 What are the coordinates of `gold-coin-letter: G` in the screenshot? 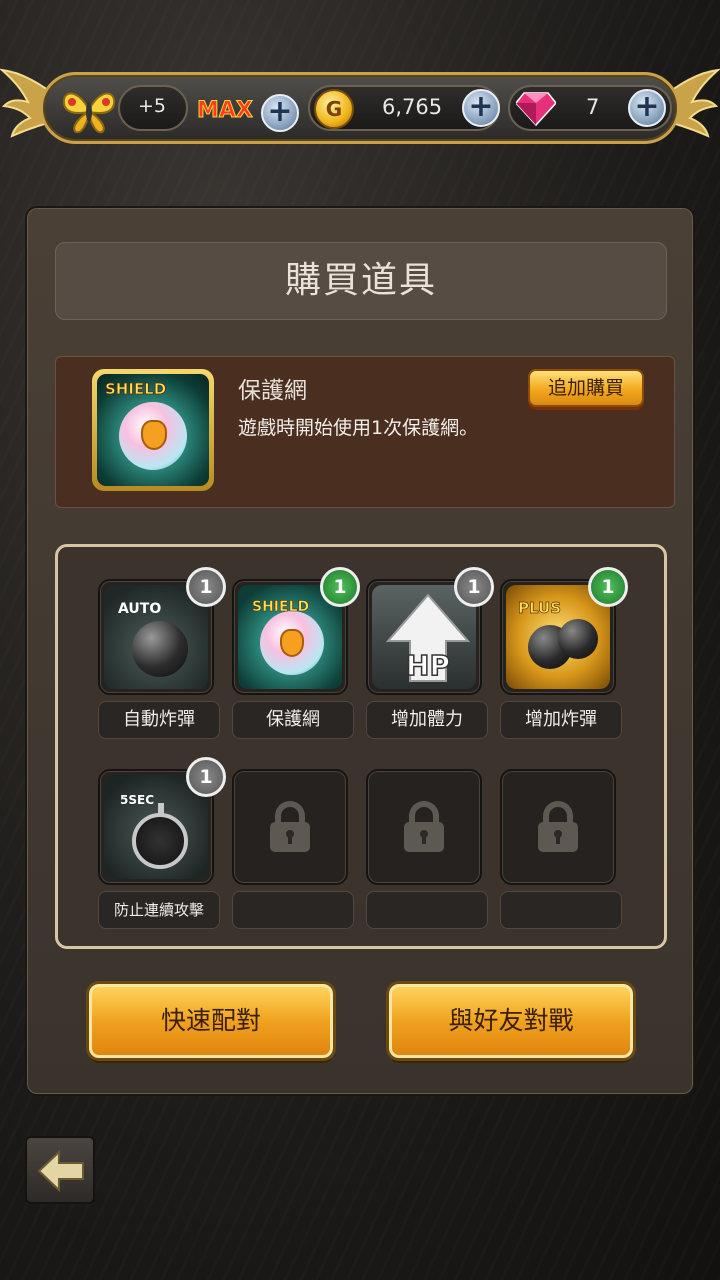 It's located at (334, 109).